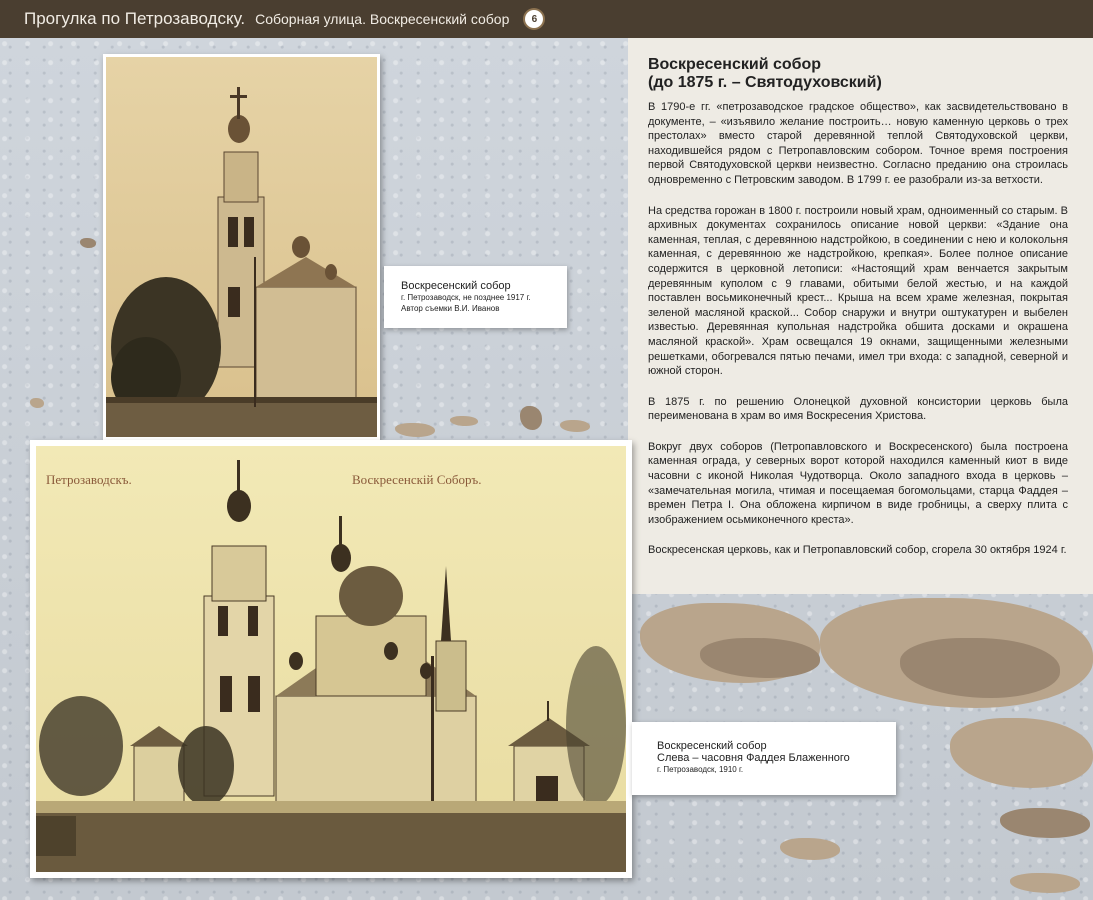  What do you see at coordinates (735, 64) in the screenshot?
I see `article-title-line1: Воскресенский собор` at bounding box center [735, 64].